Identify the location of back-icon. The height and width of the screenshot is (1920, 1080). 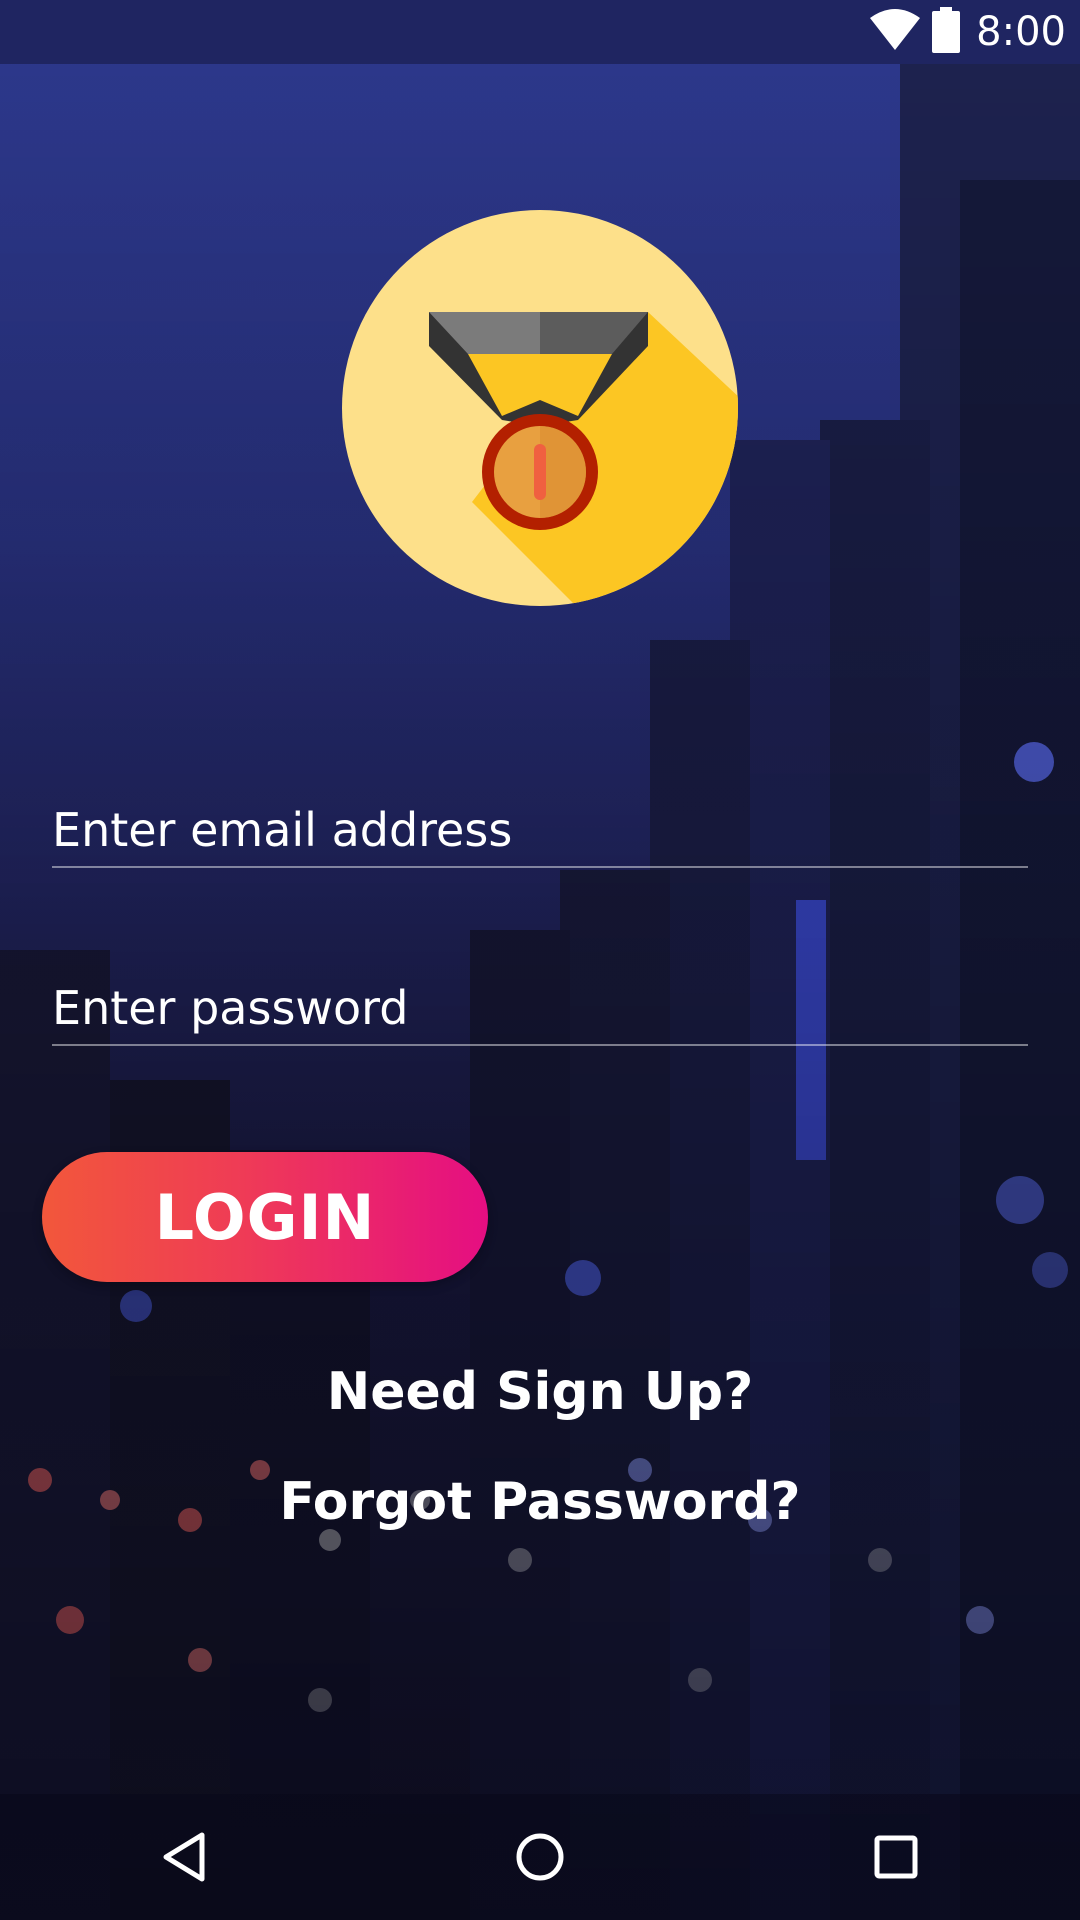
(184, 1857).